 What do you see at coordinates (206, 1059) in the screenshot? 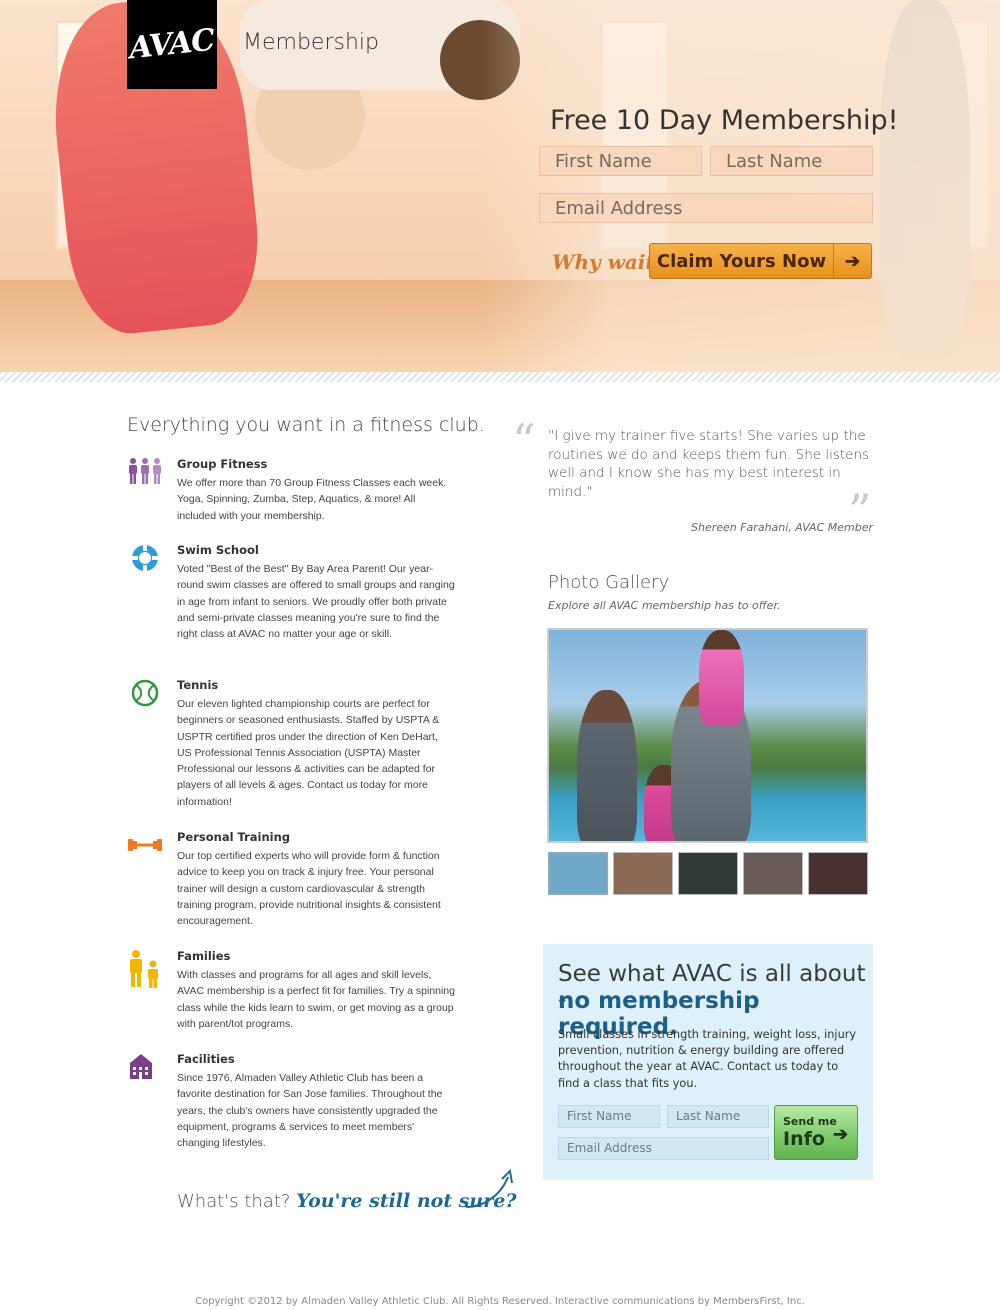
I see `feature-title: Facilities` at bounding box center [206, 1059].